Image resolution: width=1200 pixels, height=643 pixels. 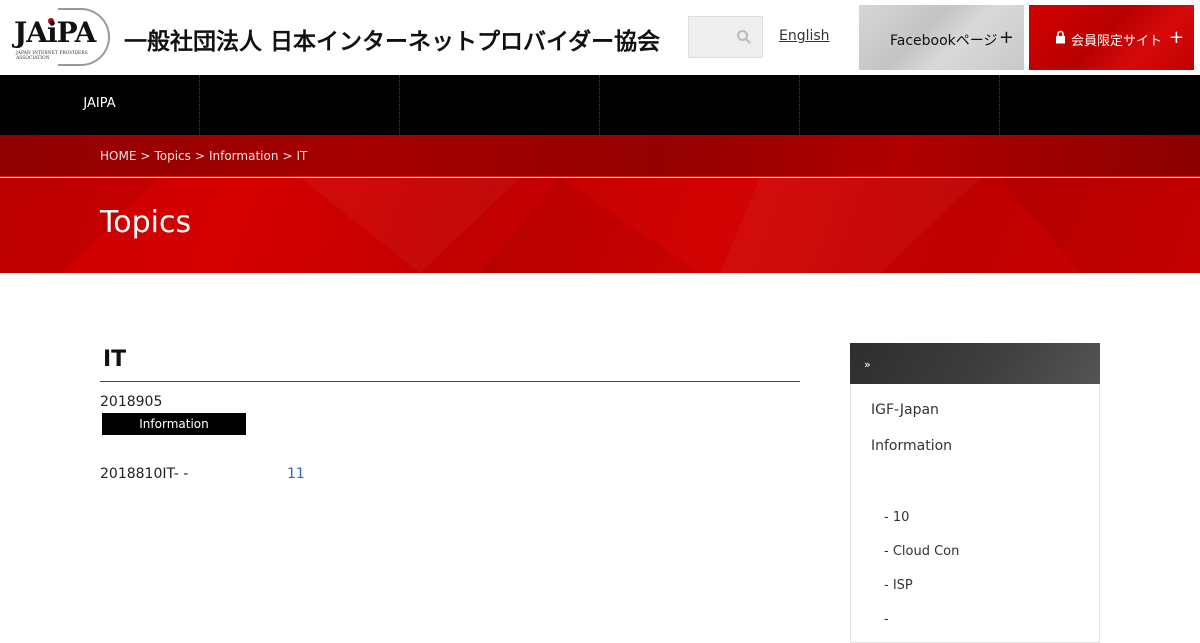 I want to click on article-title-text: IT, so click(x=115, y=359).